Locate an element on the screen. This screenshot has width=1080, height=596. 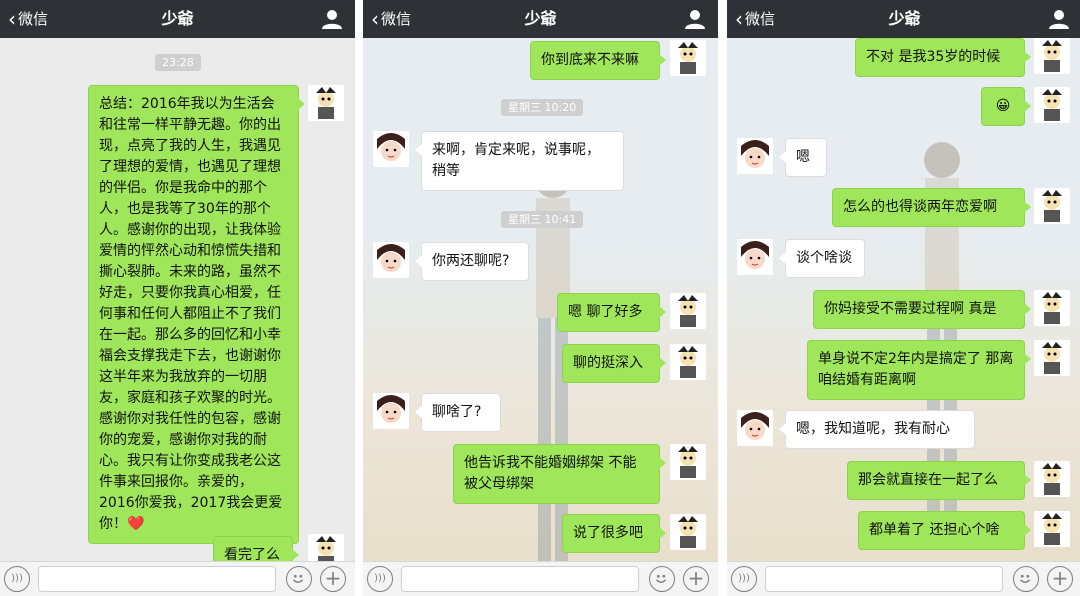
message-bubble: 说了很多吧 is located at coordinates (614, 533).